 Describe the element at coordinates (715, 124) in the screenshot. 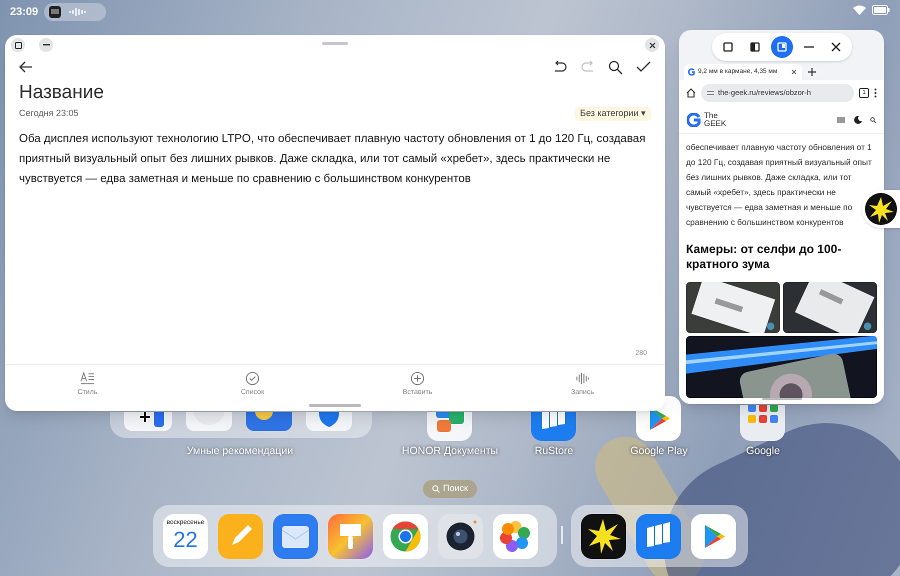

I see `site-logo-text: GEEK` at that location.